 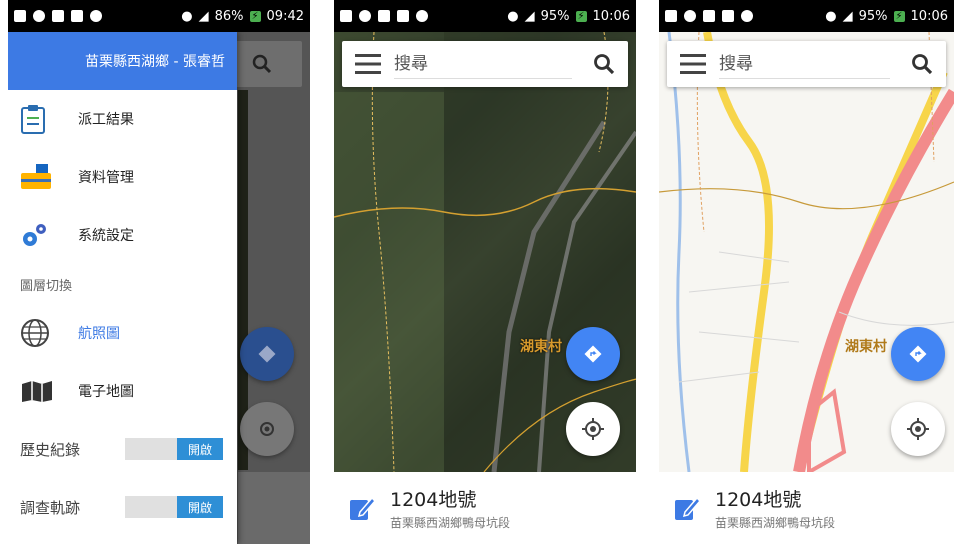 What do you see at coordinates (43, 235) in the screenshot?
I see `gears-icon` at bounding box center [43, 235].